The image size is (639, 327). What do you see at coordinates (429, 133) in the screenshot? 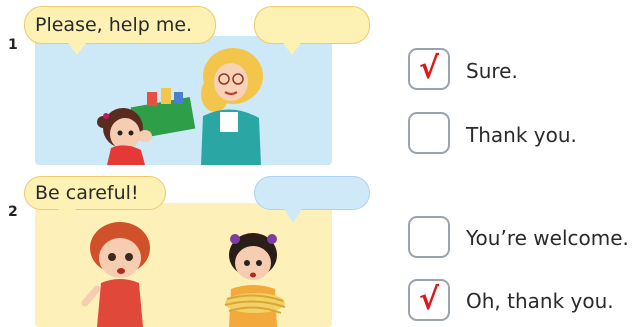
I see `checkbox-thank-you` at bounding box center [429, 133].